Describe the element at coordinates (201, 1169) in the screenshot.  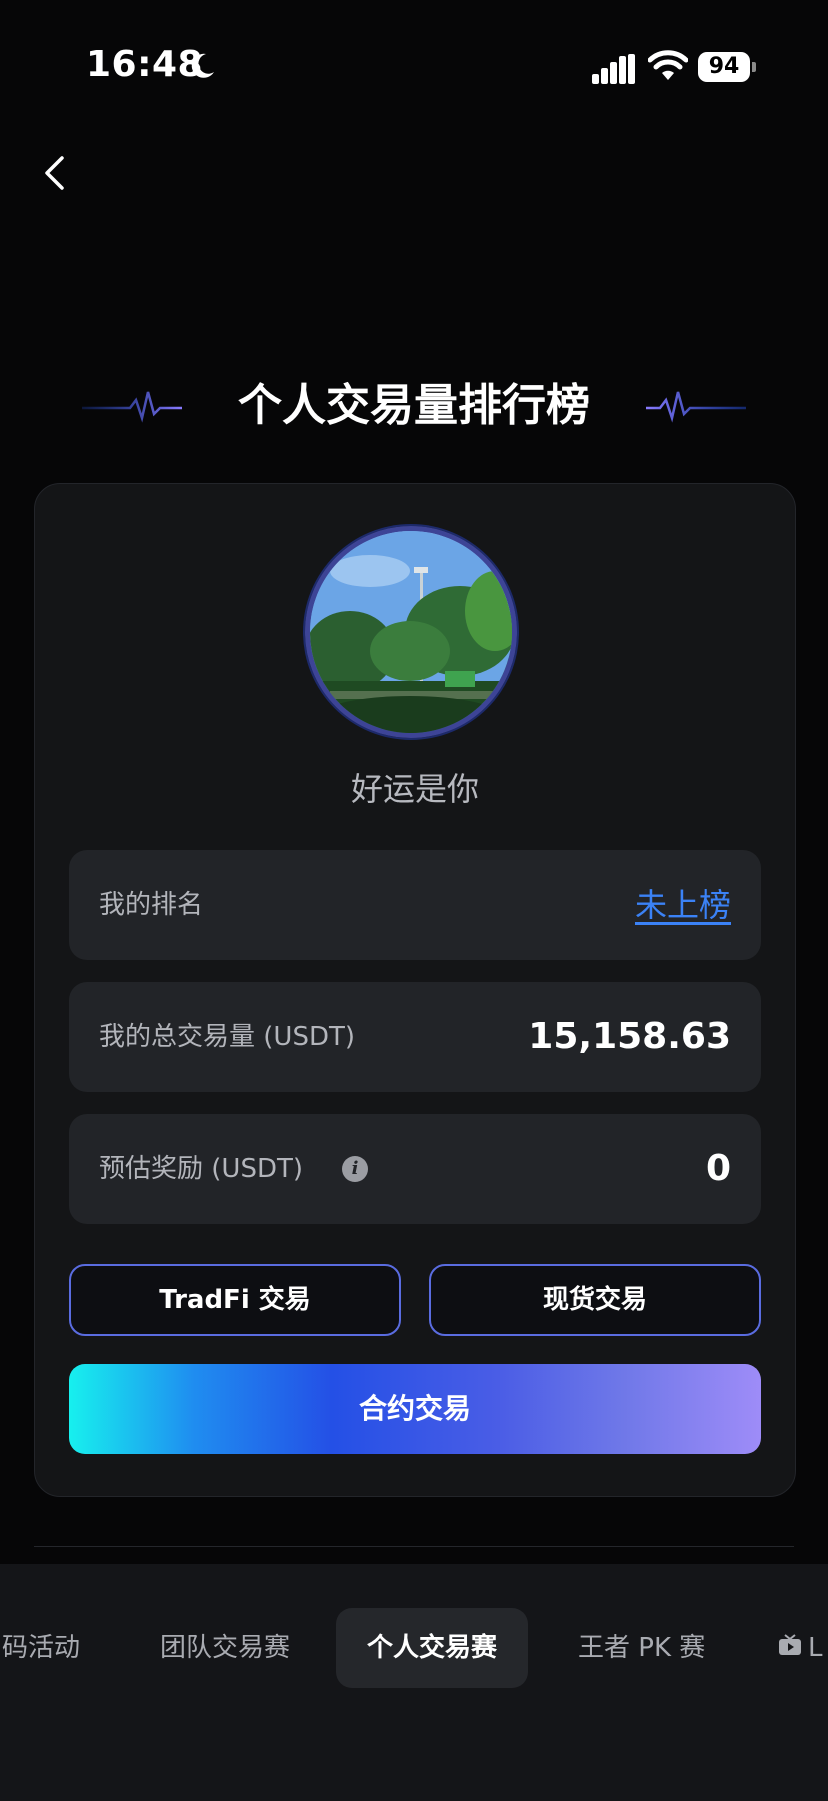
I see `reward-label: 预估奖励 (USDT)` at that location.